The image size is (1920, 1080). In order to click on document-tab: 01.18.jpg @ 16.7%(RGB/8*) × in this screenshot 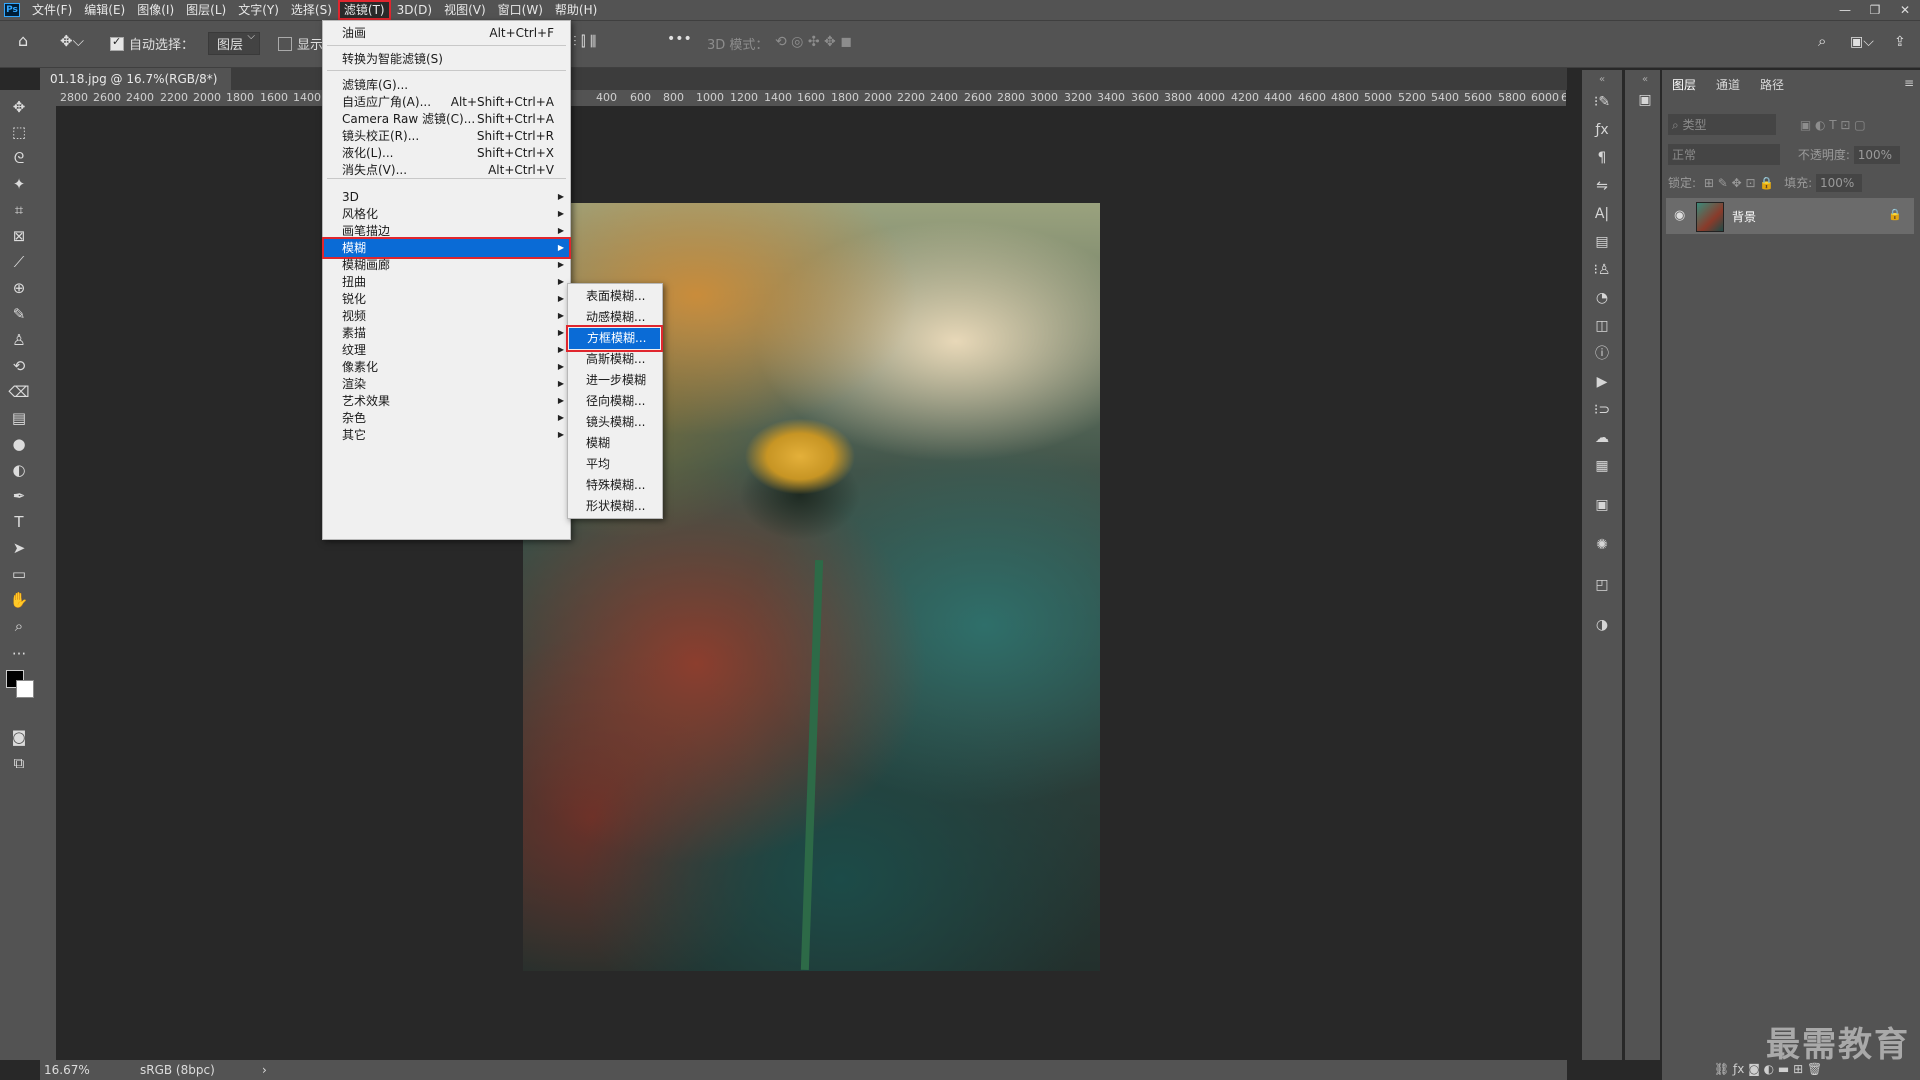, I will do `click(135, 88)`.